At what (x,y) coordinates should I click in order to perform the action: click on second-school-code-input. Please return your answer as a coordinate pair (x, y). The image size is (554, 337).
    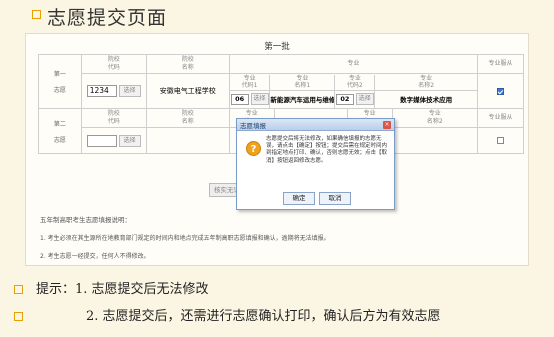
    Looking at the image, I should click on (101, 140).